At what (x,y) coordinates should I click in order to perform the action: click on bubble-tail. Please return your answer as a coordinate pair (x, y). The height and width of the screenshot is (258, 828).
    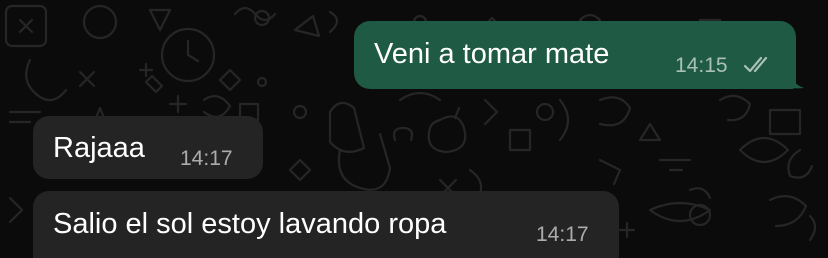
    Looking at the image, I should click on (795, 78).